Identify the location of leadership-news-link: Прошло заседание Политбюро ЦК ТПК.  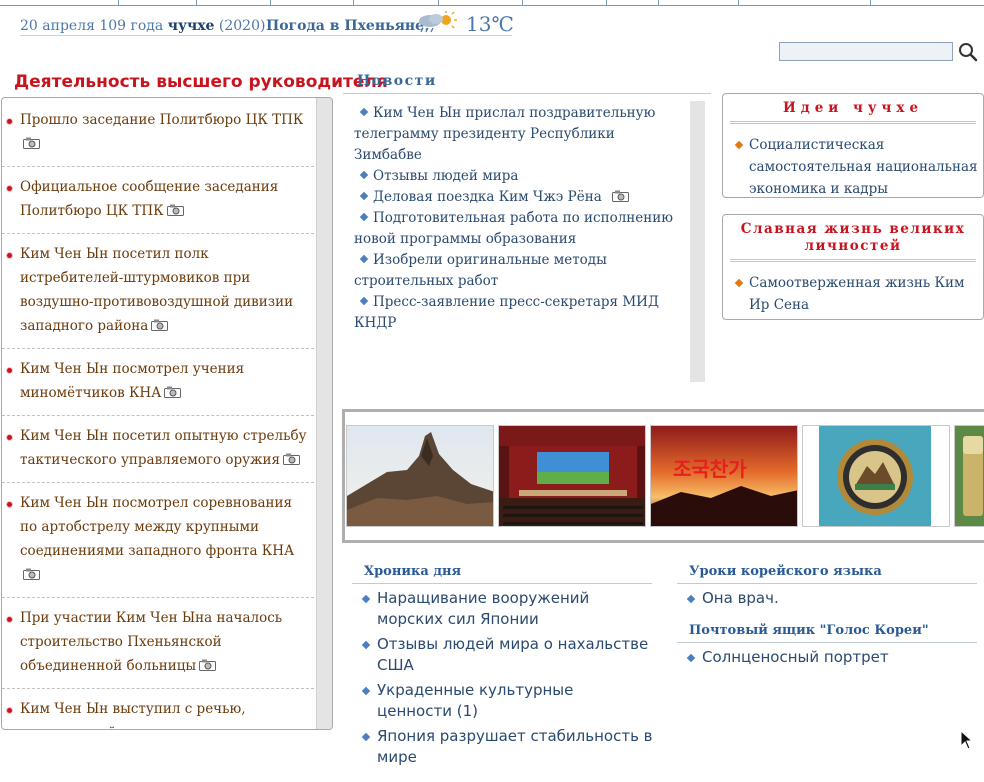
(161, 120).